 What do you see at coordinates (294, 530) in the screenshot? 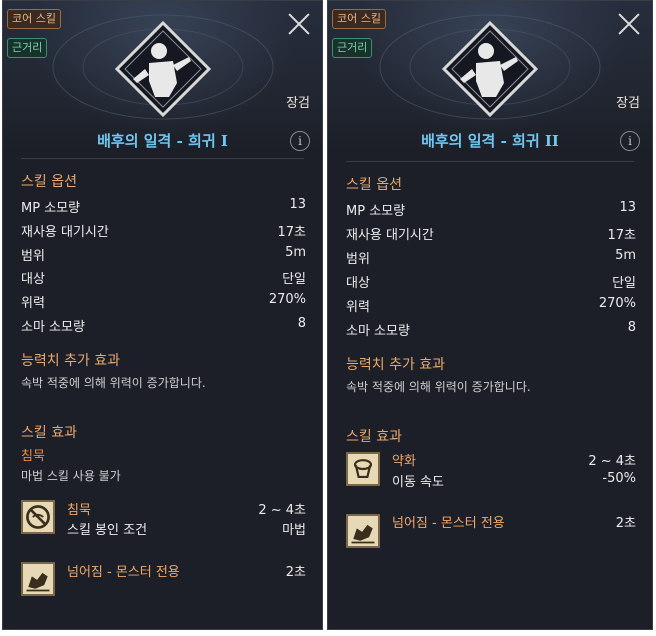
I see `effect-sub-value: 마법` at bounding box center [294, 530].